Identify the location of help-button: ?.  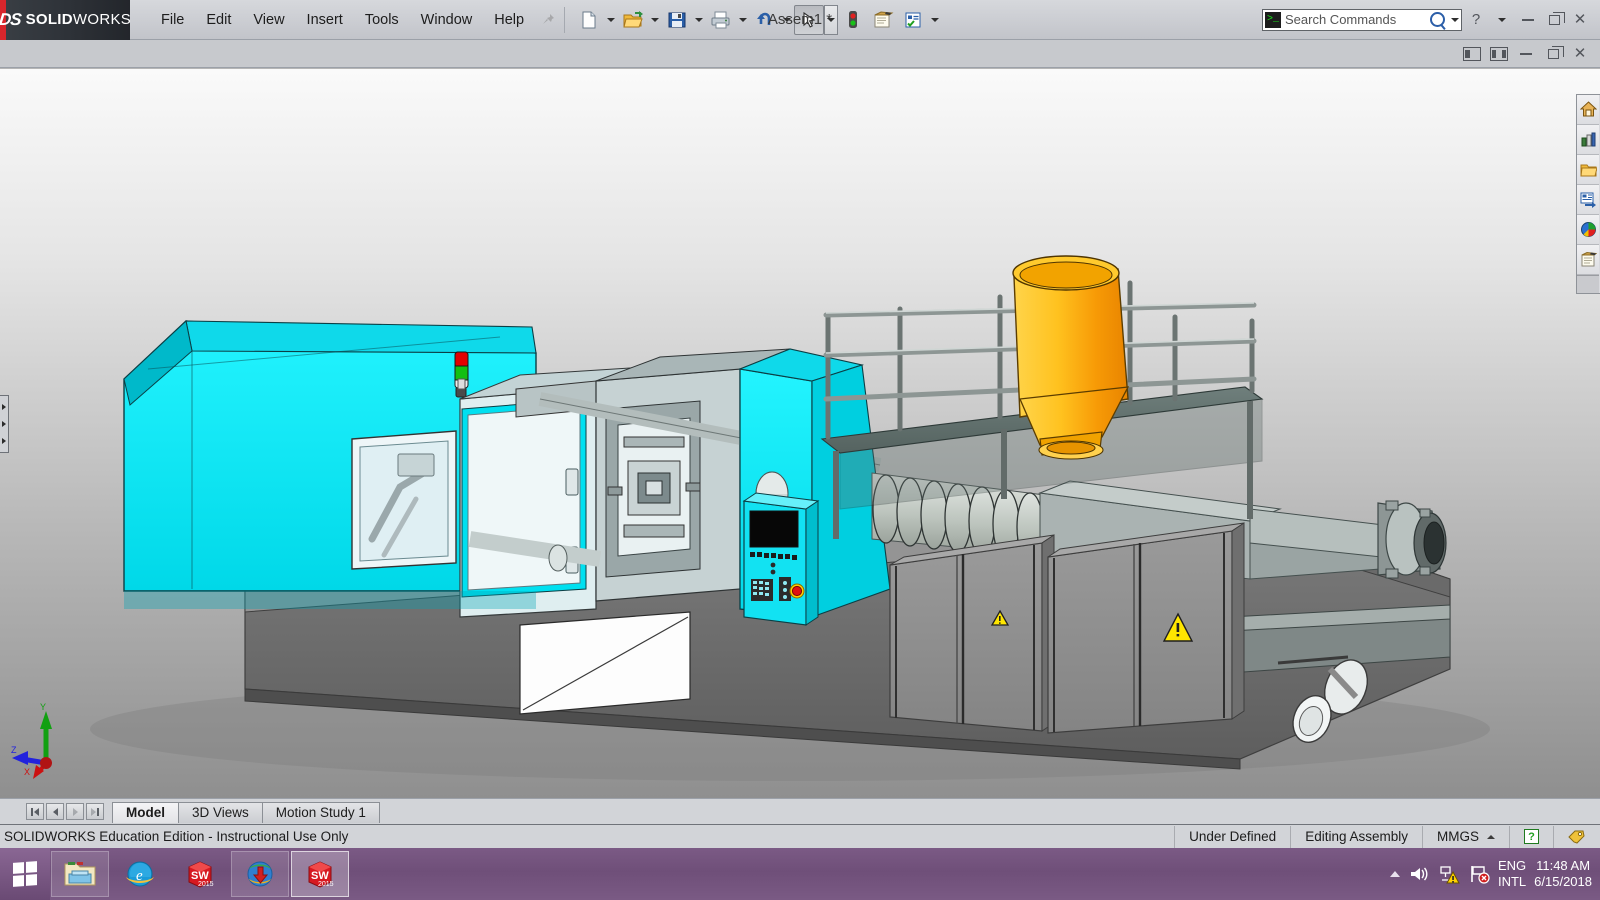
(1476, 20).